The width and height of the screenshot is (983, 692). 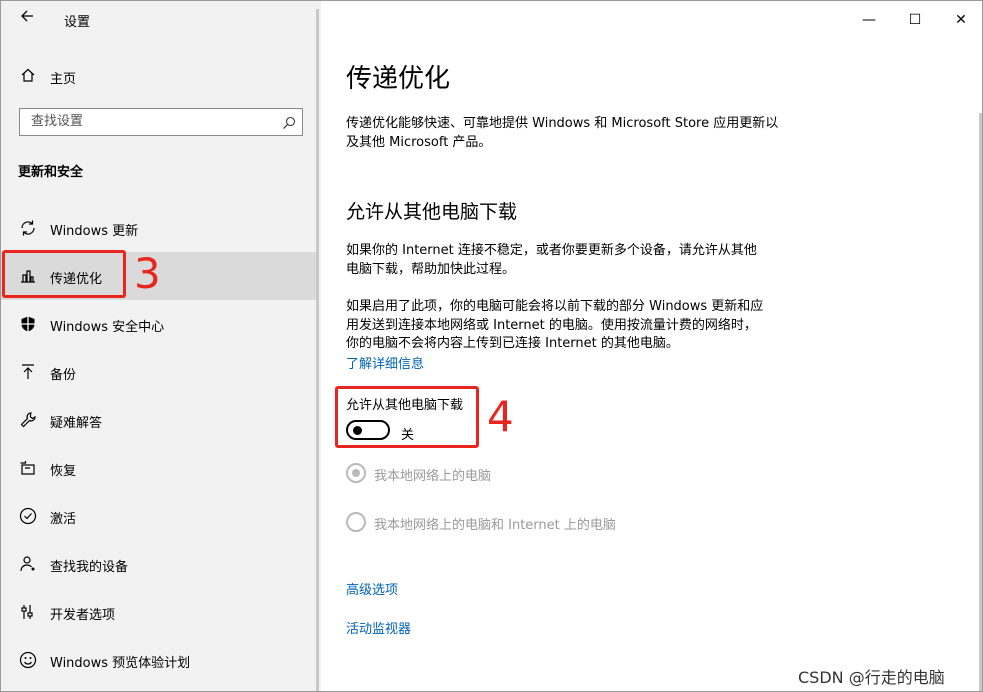 What do you see at coordinates (512, 343) in the screenshot?
I see `para2-line-3: 你的电脑不会将内容上传到已连接 Internet 的其他电脑。` at bounding box center [512, 343].